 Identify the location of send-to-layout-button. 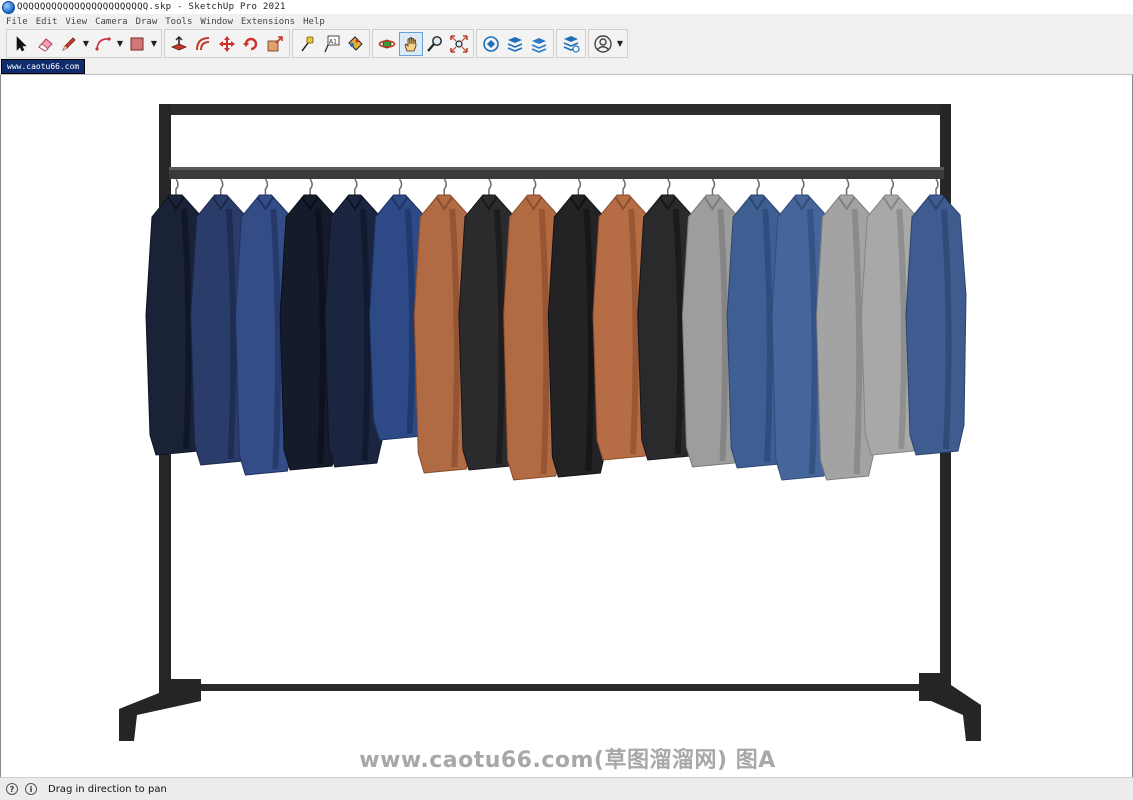
(539, 44).